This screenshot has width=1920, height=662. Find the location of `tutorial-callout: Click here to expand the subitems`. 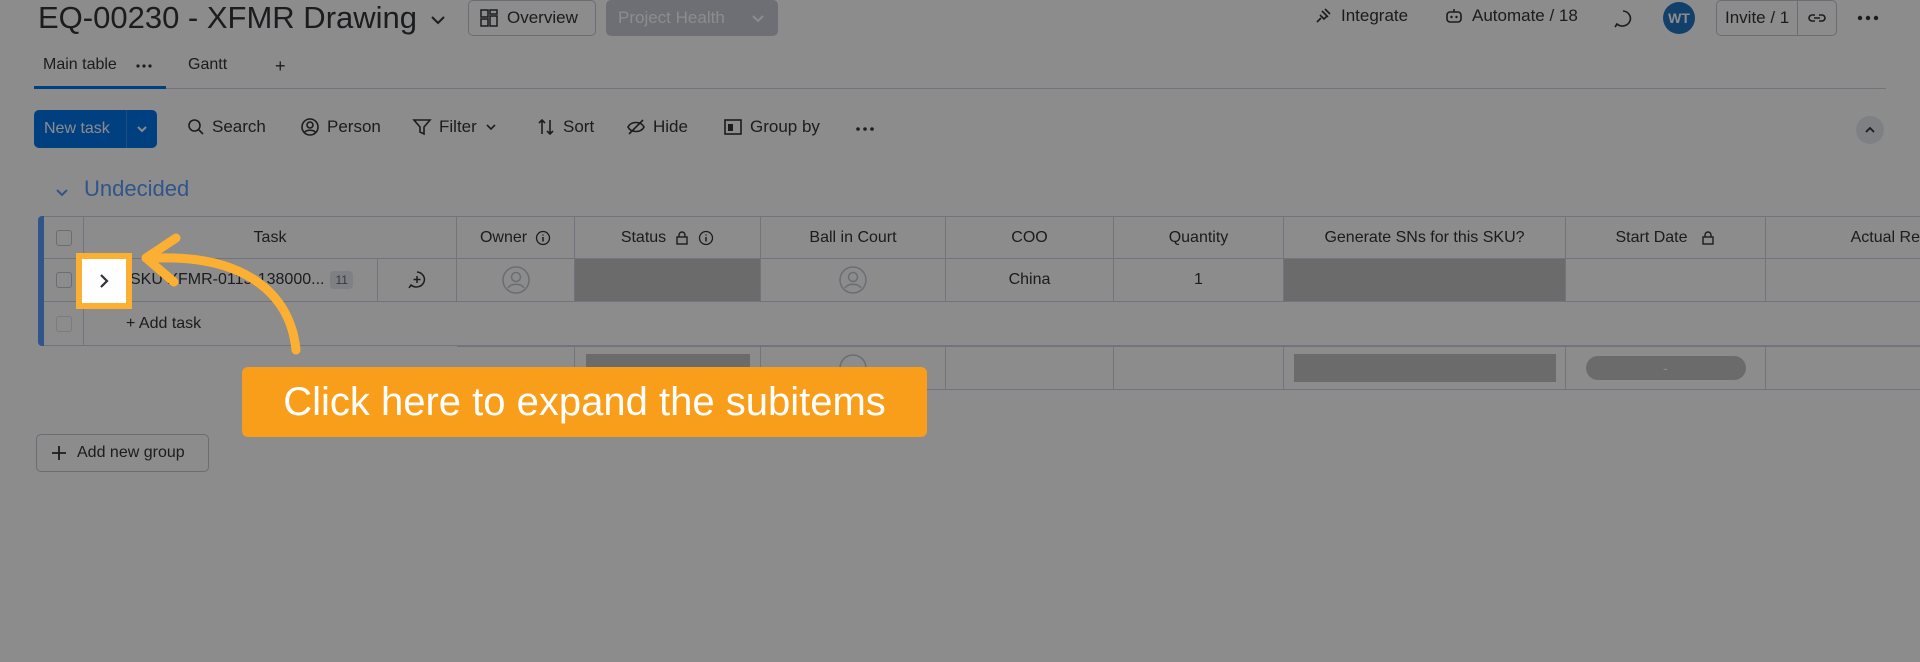

tutorial-callout: Click here to expand the subitems is located at coordinates (584, 402).